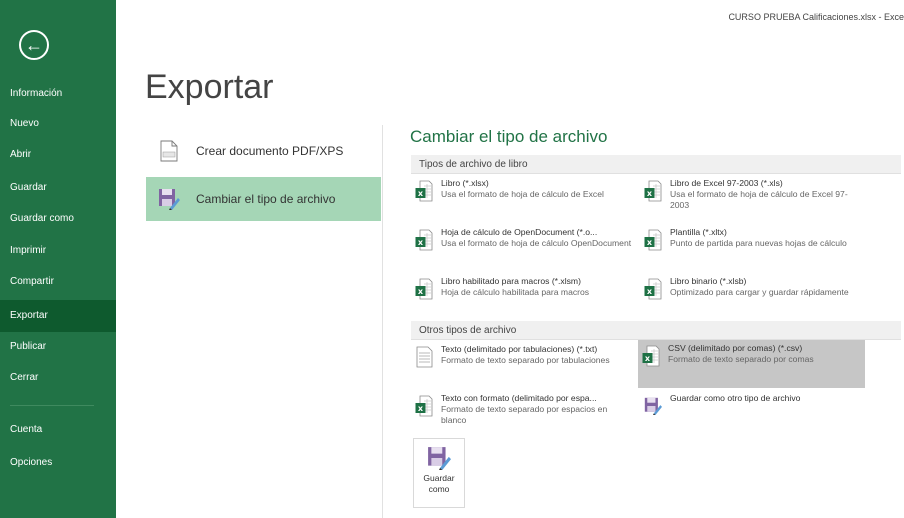 This screenshot has width=904, height=518. What do you see at coordinates (34, 45) in the screenshot?
I see `back-arrow-icon: ←` at bounding box center [34, 45].